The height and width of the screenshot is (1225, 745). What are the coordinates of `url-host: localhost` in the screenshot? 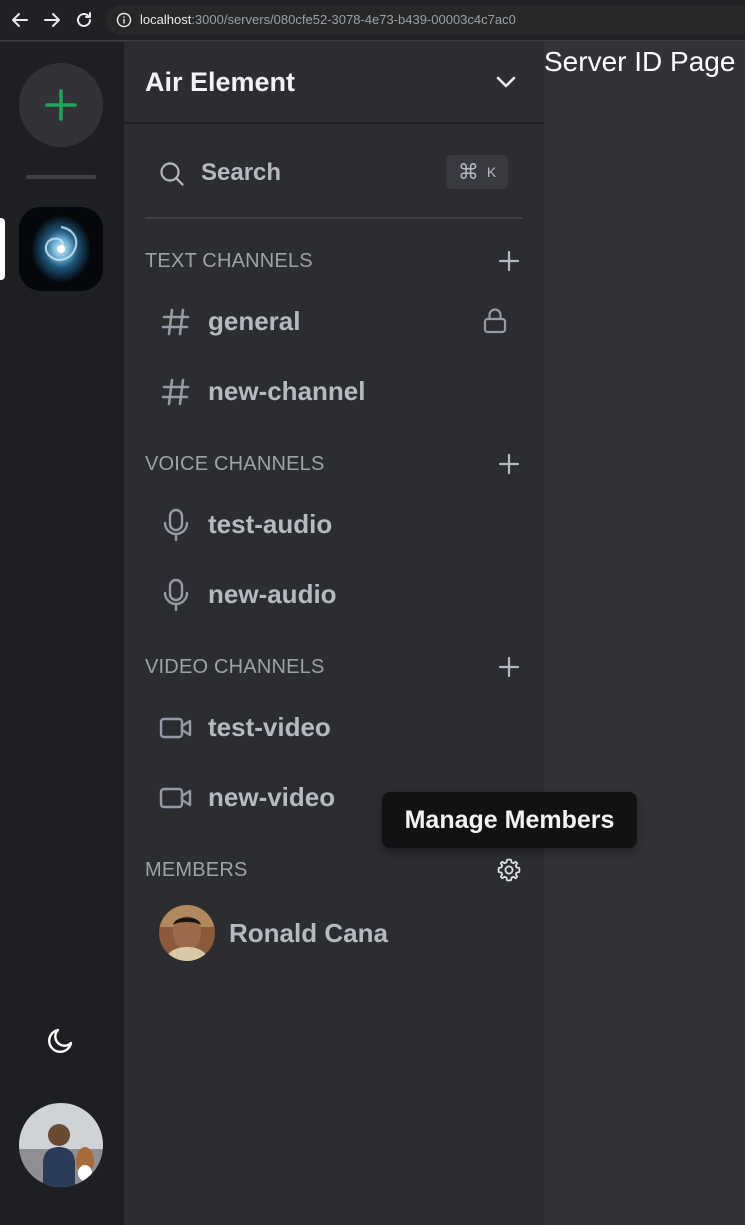 It's located at (166, 19).